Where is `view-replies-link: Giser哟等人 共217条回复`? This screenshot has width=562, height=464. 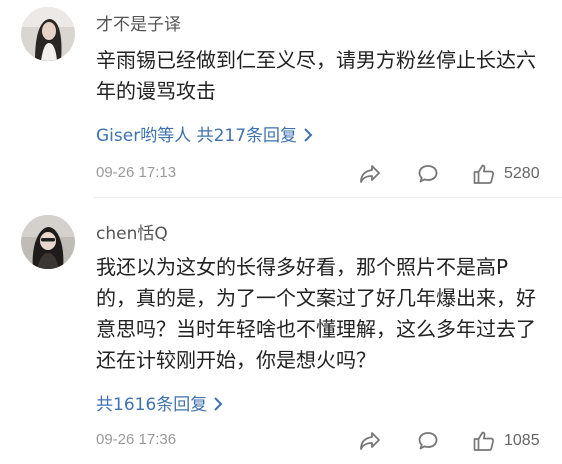
view-replies-link: Giser哟等人 共217条回复 is located at coordinates (204, 133).